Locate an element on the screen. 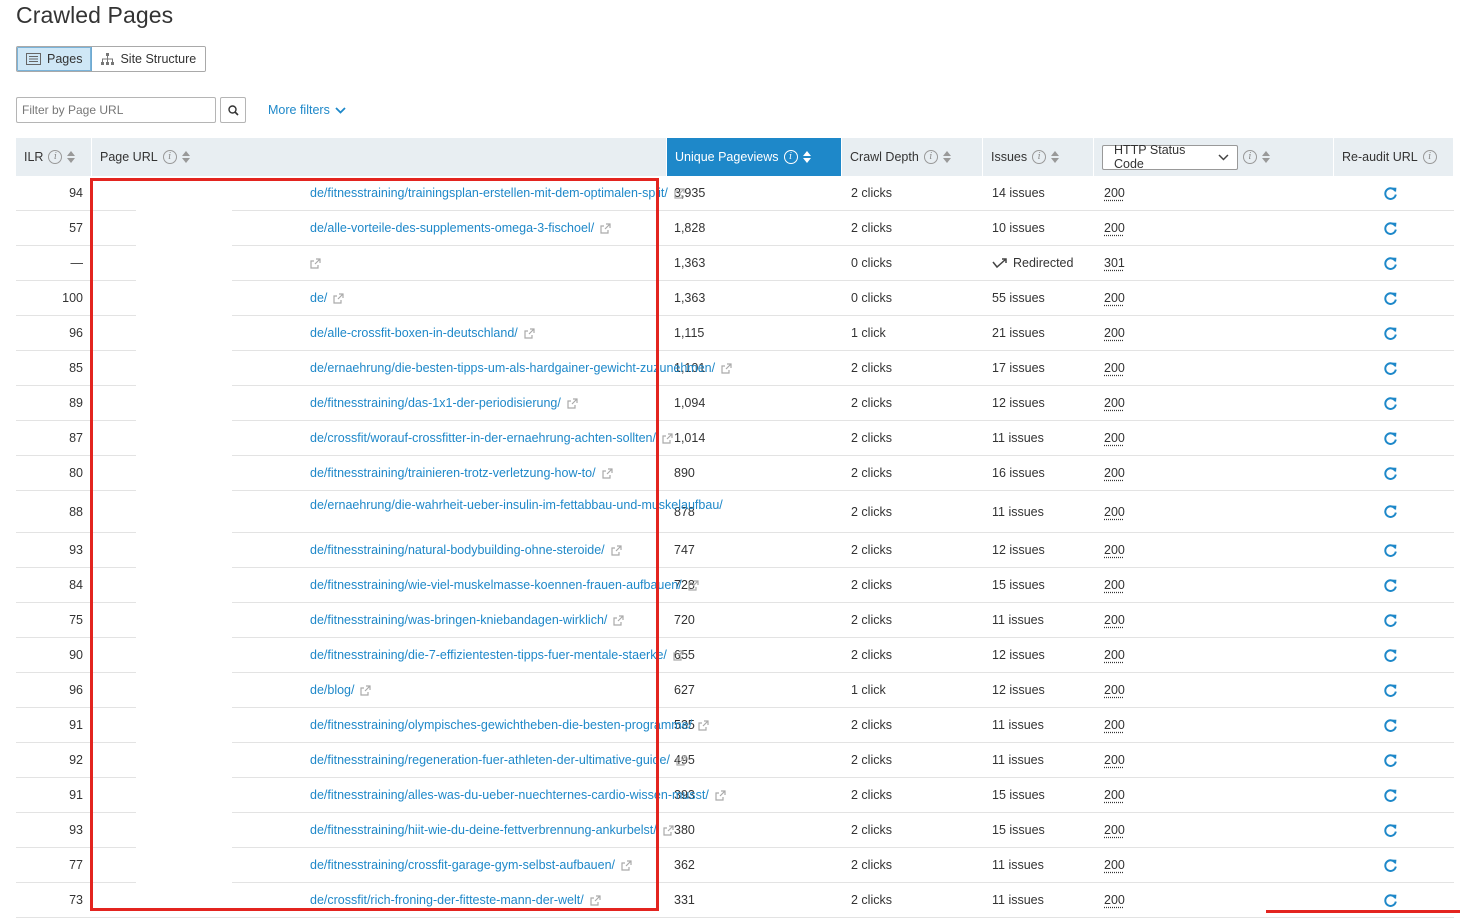  pages-view-button: Pages is located at coordinates (55, 59).